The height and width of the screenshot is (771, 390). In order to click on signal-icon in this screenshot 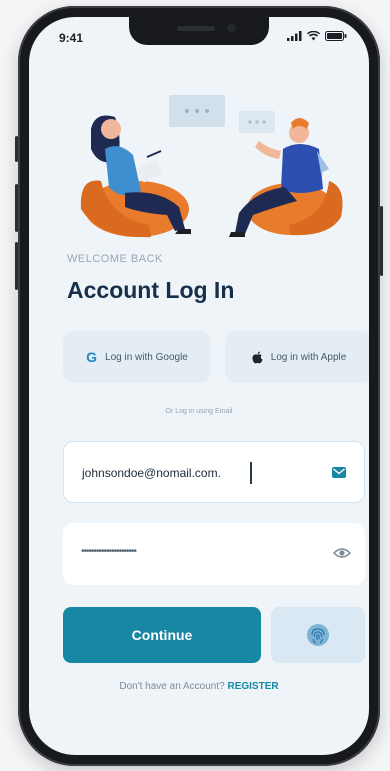, I will do `click(294, 36)`.